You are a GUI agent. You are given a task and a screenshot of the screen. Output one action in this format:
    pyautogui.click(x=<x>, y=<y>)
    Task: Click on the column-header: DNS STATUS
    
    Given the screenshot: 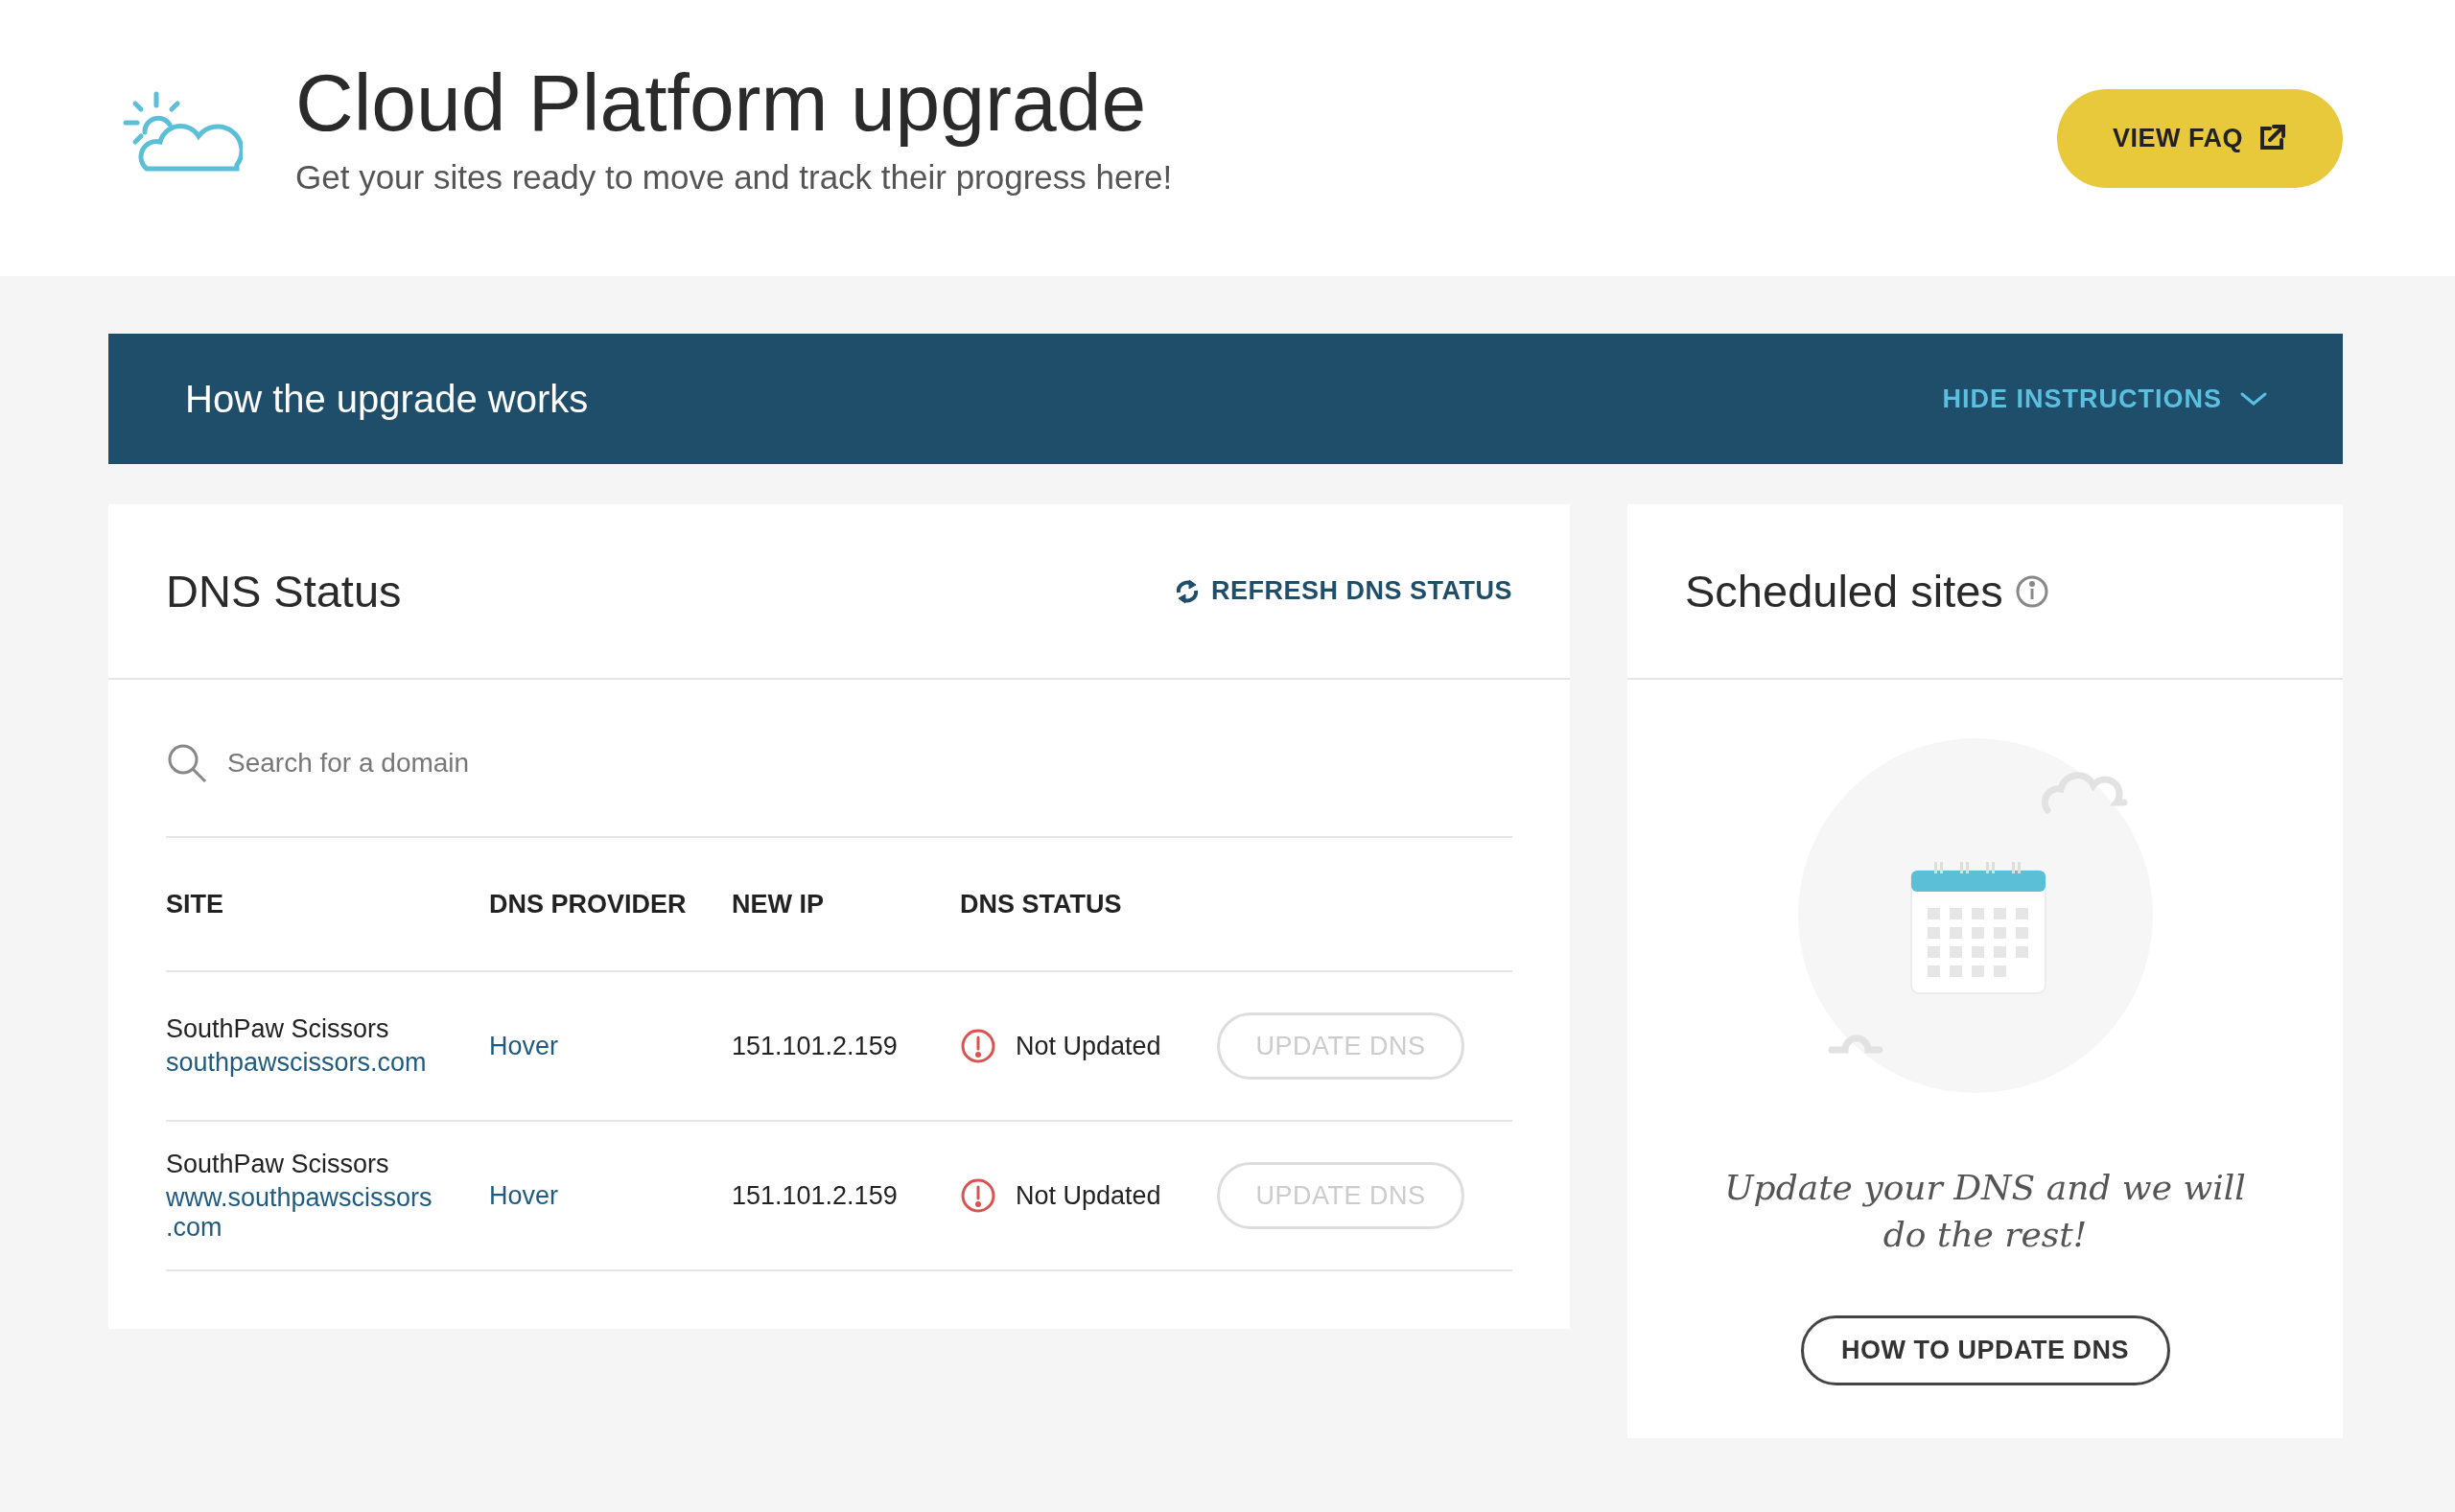 What is the action you would take?
    pyautogui.click(x=1041, y=904)
    